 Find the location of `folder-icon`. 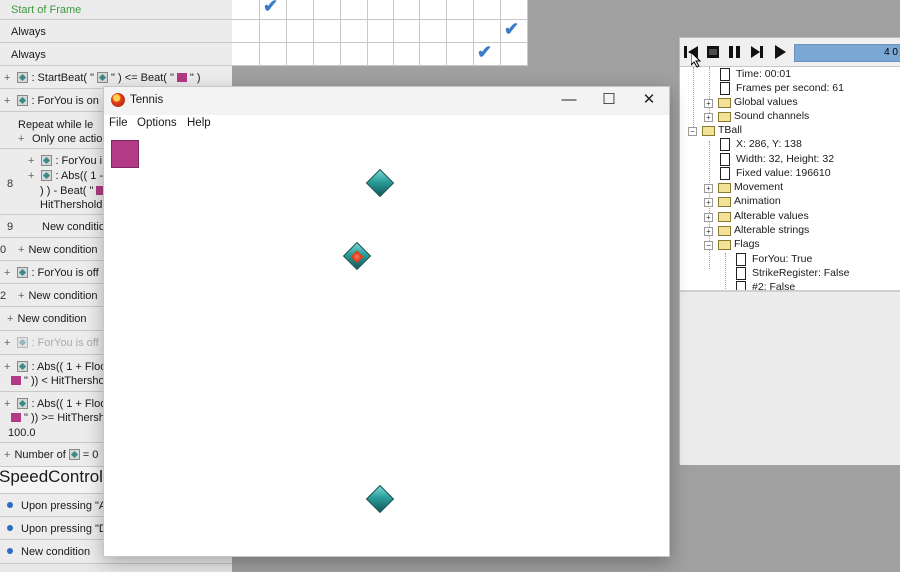

folder-icon is located at coordinates (724, 103).